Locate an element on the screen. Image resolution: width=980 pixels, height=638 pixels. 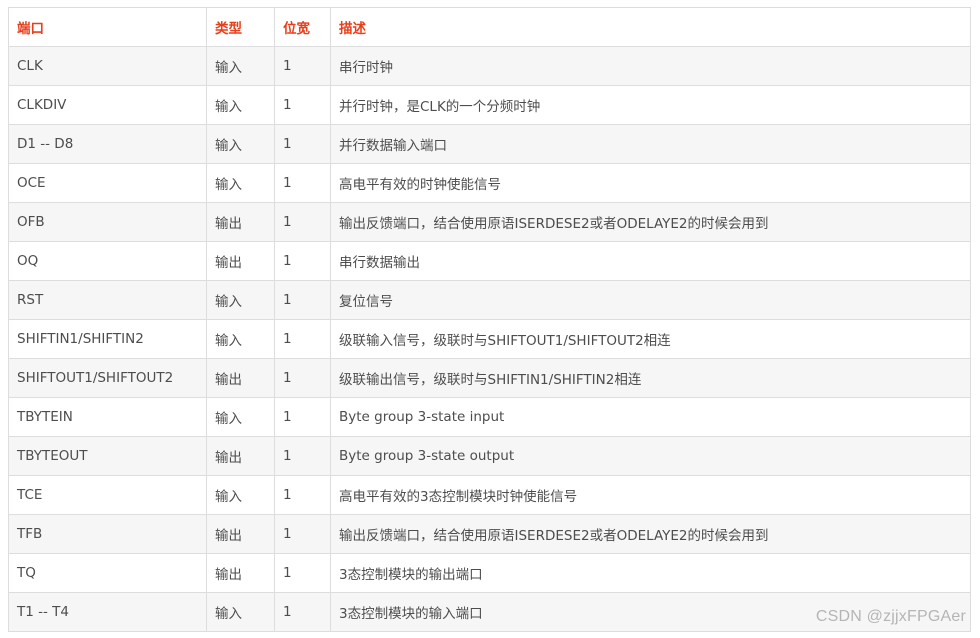
cell-port: CLK is located at coordinates (107, 66).